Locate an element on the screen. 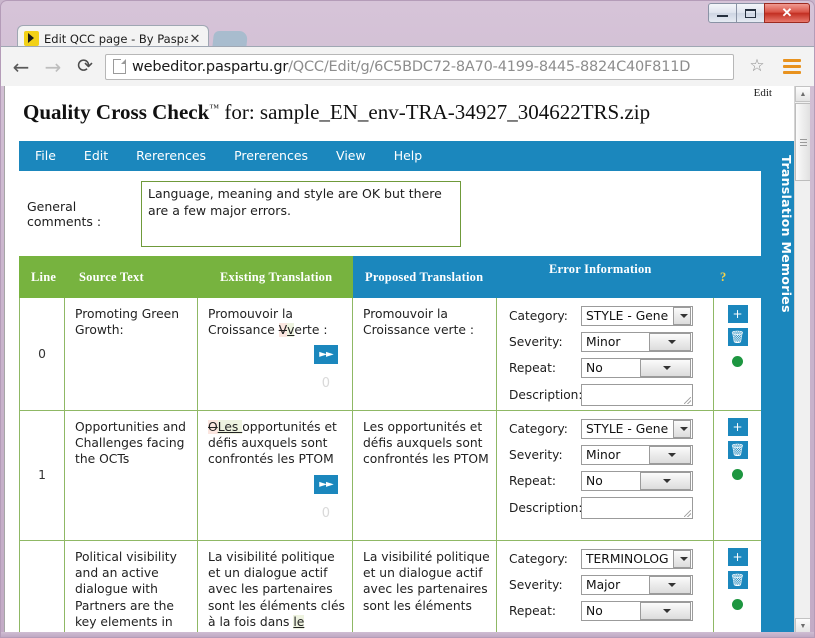  column-header-proposed: Proposed Translation is located at coordinates (425, 277).